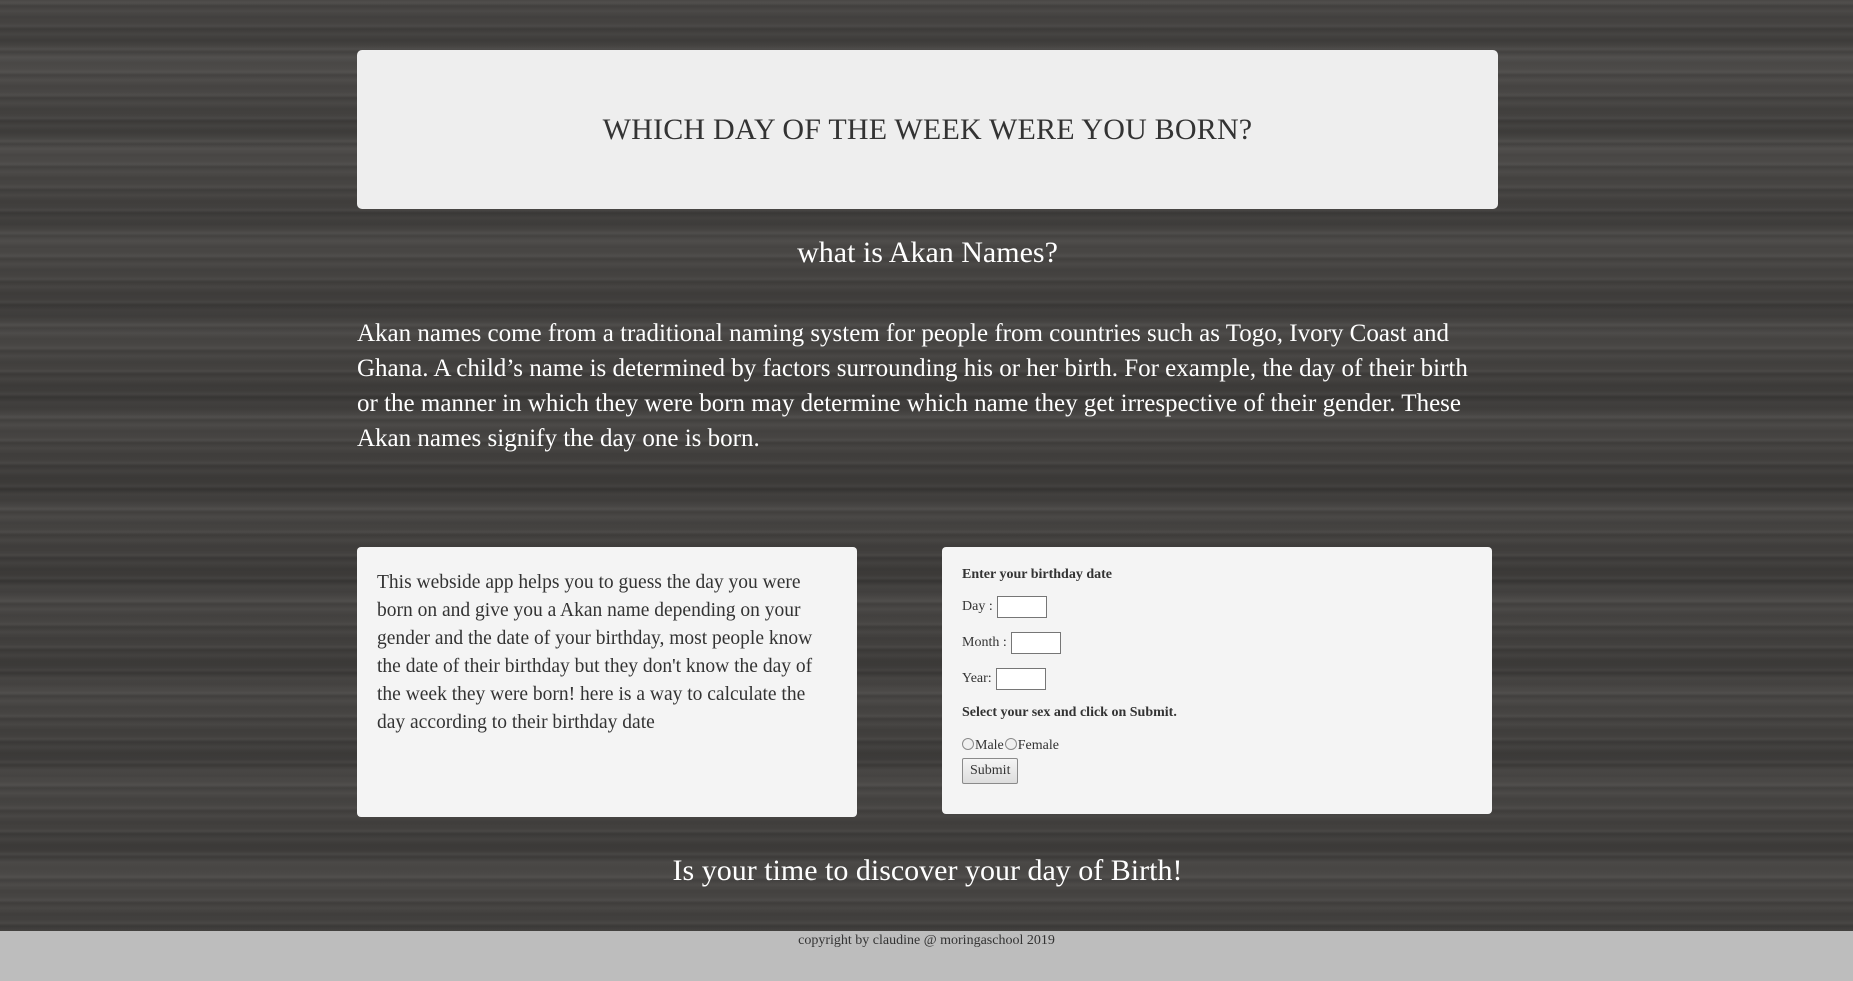 Image resolution: width=1853 pixels, height=981 pixels. I want to click on month-label: Month :, so click(984, 642).